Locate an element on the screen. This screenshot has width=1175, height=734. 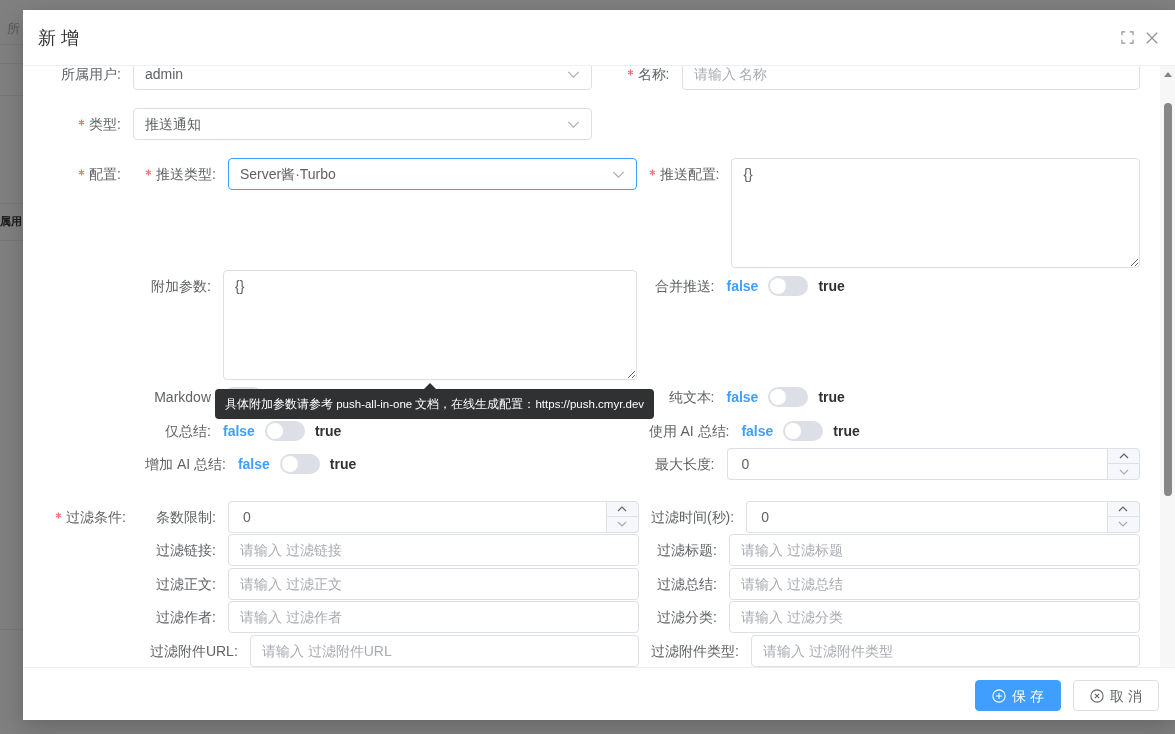
input-field: 请输入 过滤正文 is located at coordinates (433, 583).